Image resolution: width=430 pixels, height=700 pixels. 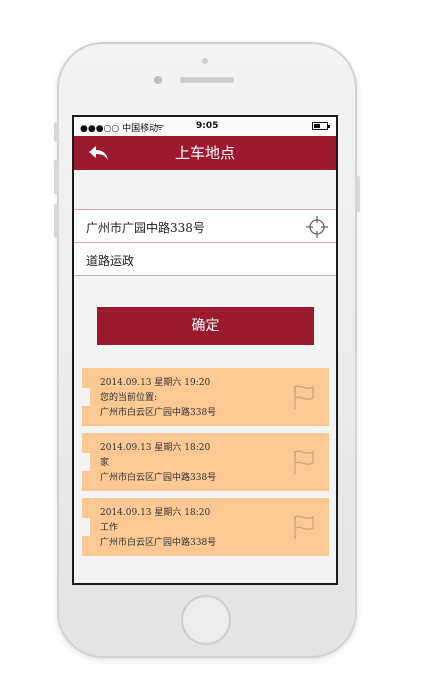 What do you see at coordinates (205, 326) in the screenshot?
I see `confirm-button: 确定` at bounding box center [205, 326].